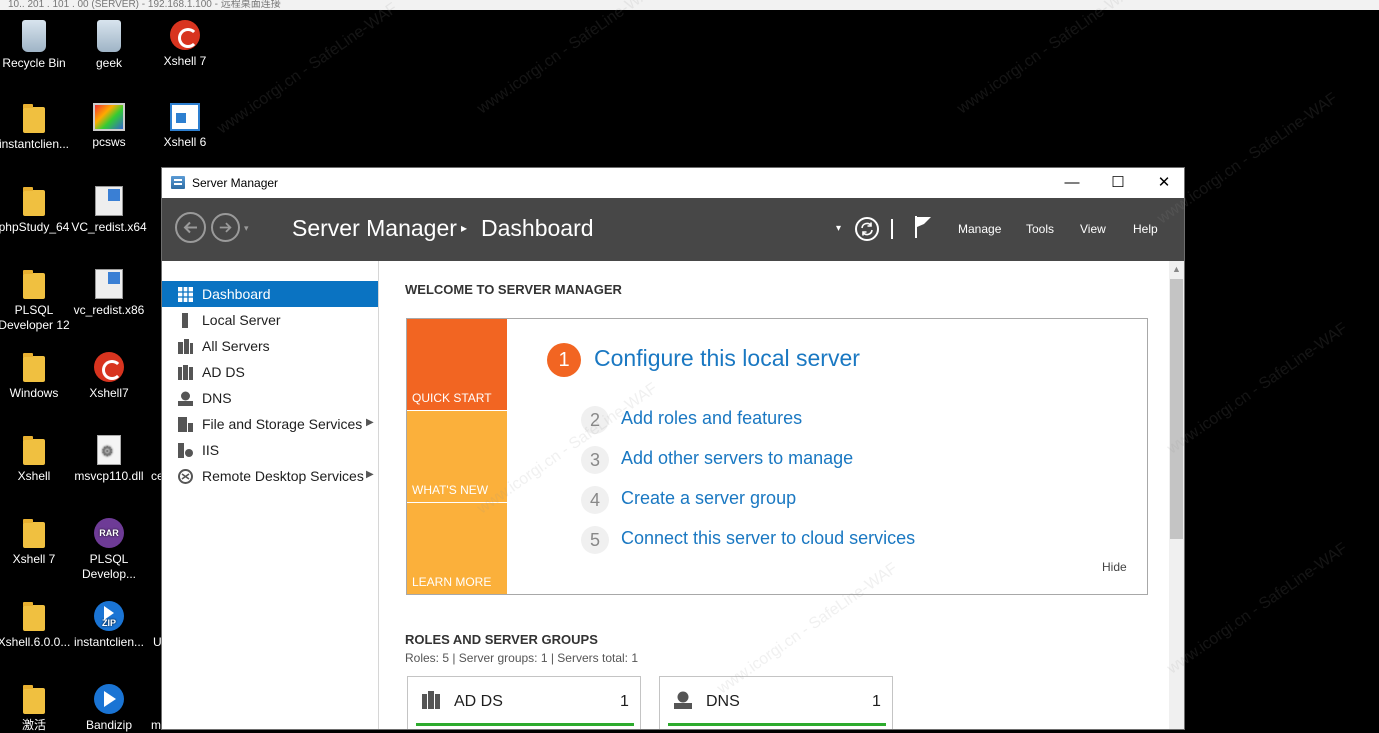 Image resolution: width=1379 pixels, height=733 pixels. I want to click on tile-label: LEARN MORE, so click(452, 582).